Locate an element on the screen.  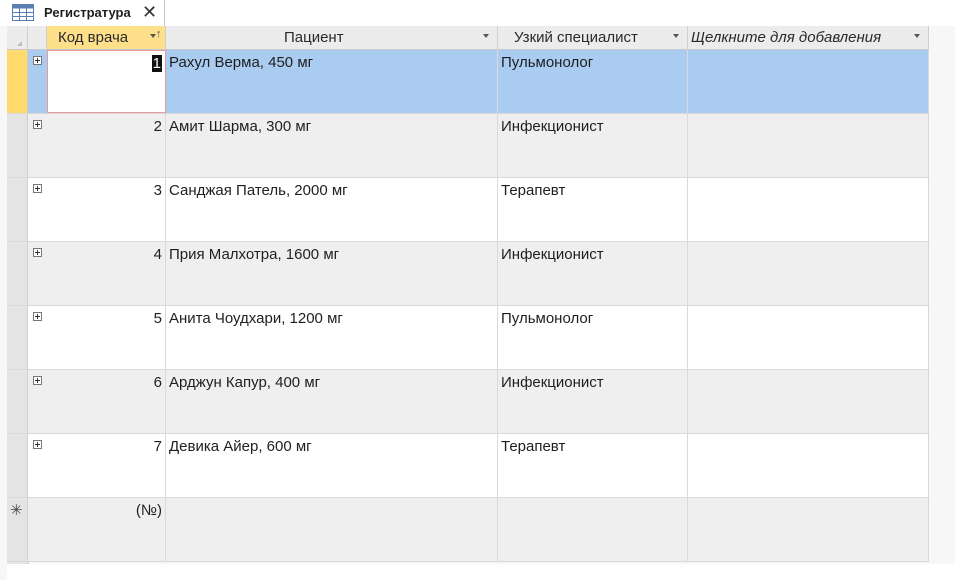
column-header-label: Код врача is located at coordinates (93, 37).